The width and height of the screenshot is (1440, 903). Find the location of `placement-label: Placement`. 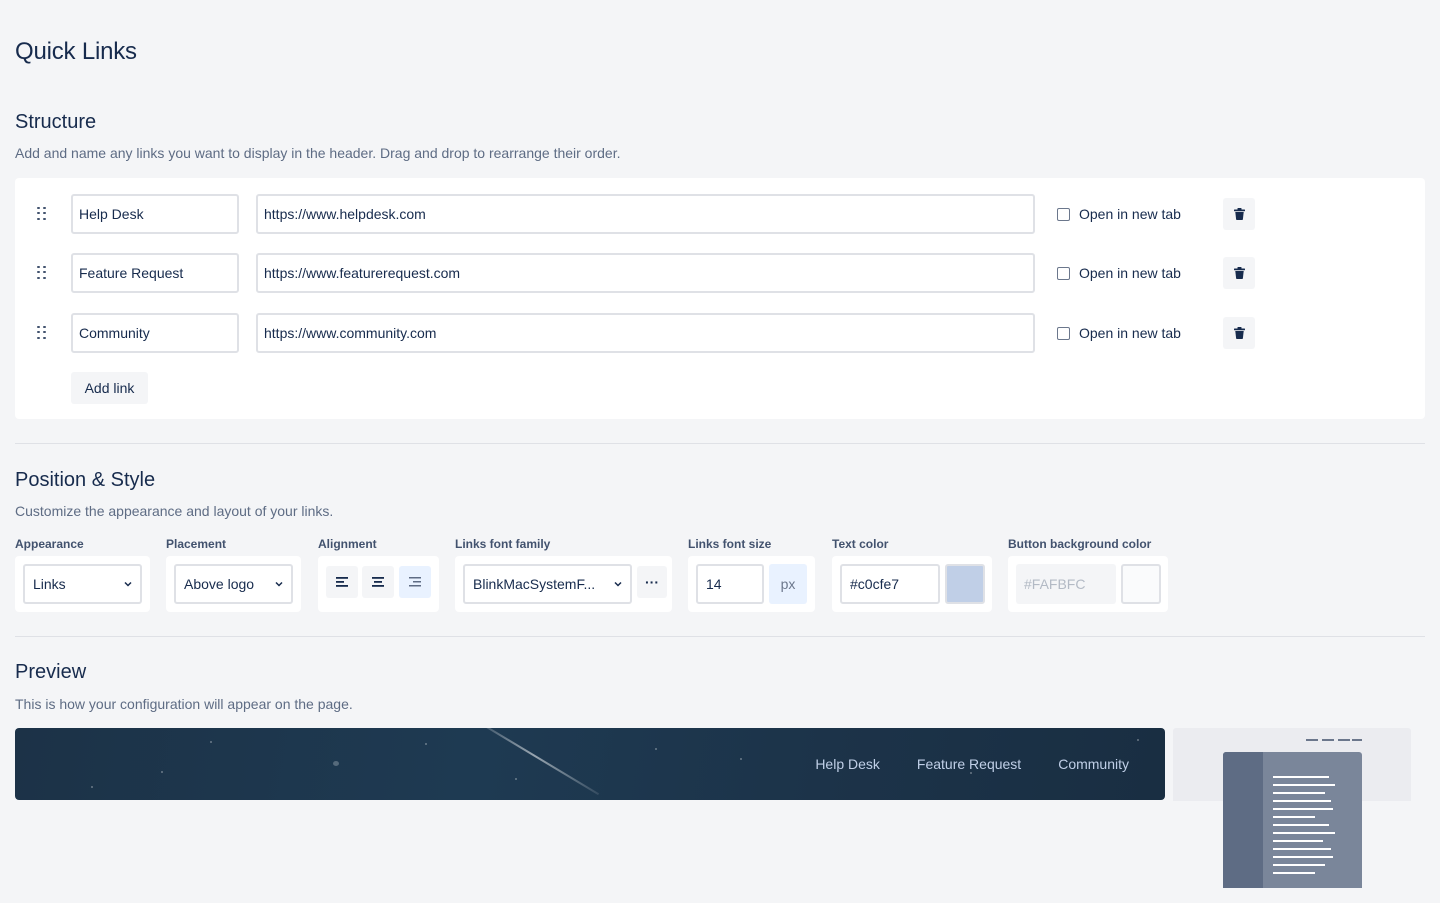

placement-label: Placement is located at coordinates (196, 544).